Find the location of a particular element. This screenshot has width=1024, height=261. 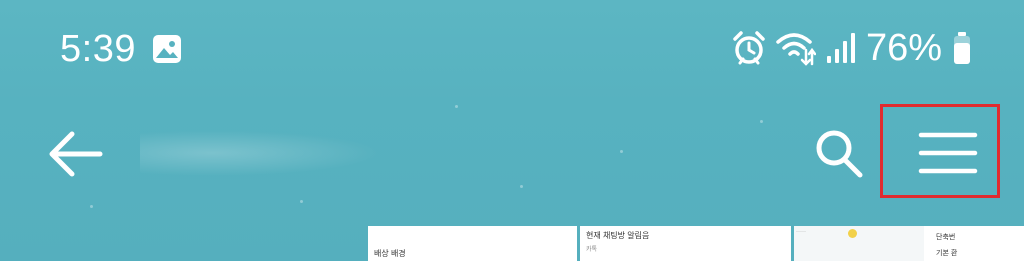

thumbnail-strip: 배상 배경 현재 채팅방 알림음 카톡 ····· 단축번 기본 환 is located at coordinates (696, 243).